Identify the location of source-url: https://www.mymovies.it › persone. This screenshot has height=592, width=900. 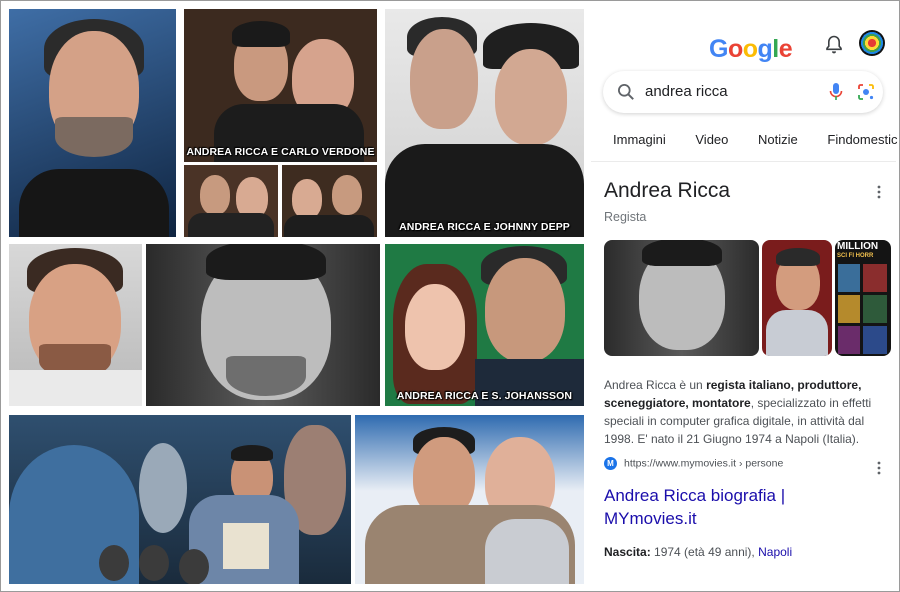
(703, 463).